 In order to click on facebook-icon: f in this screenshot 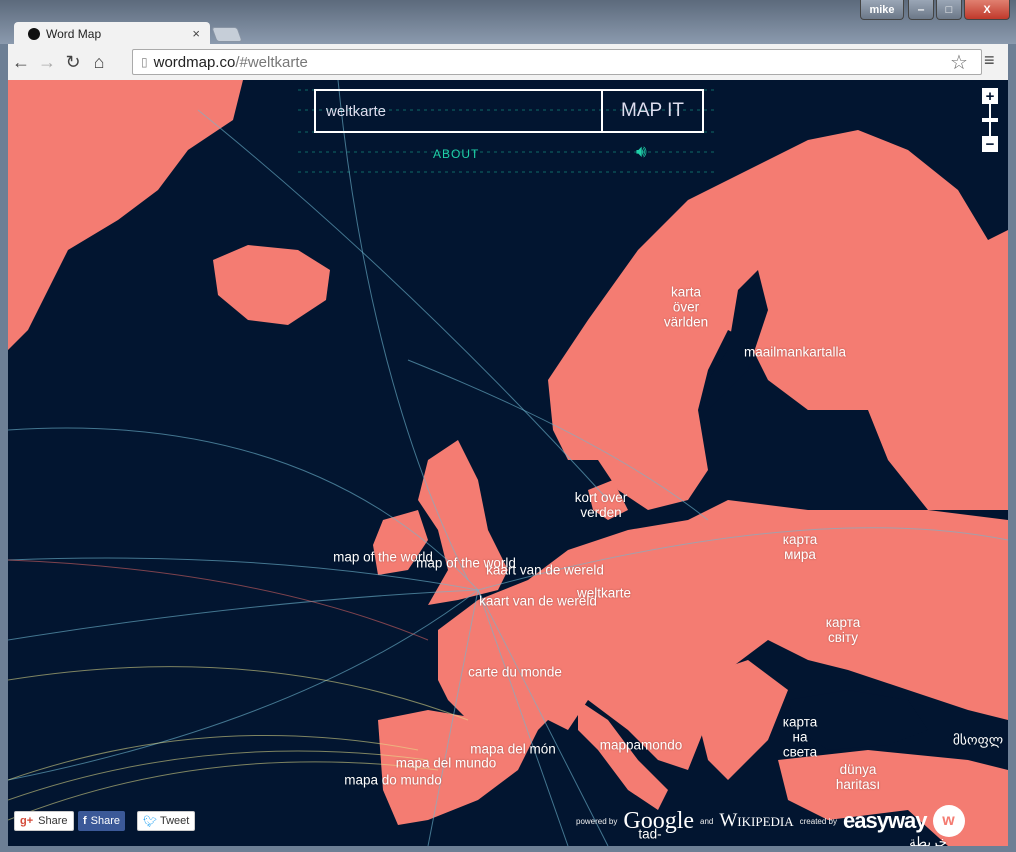, I will do `click(85, 821)`.